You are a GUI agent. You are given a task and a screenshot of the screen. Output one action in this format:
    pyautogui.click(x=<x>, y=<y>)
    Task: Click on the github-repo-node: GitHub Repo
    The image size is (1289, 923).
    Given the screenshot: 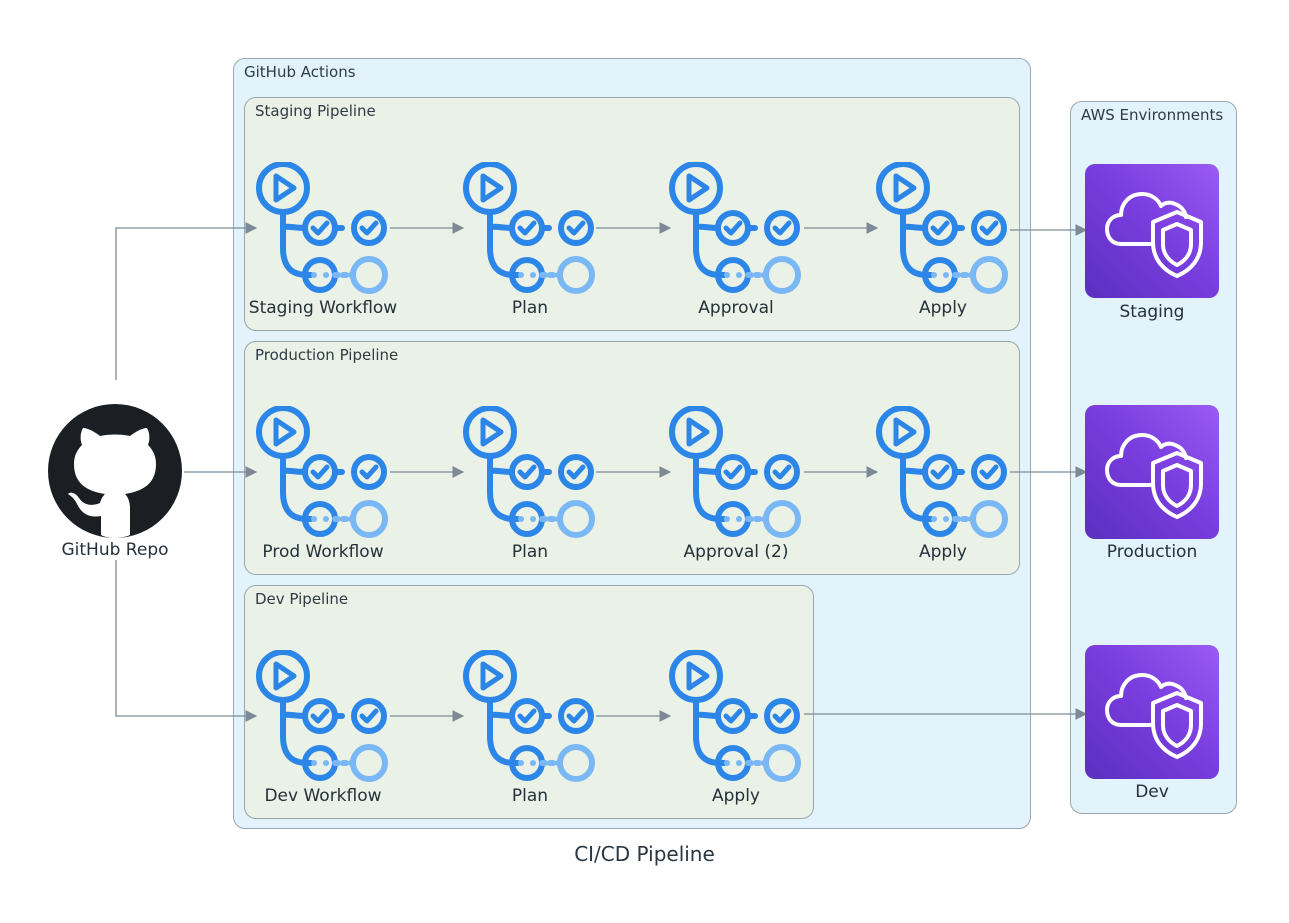 What is the action you would take?
    pyautogui.click(x=115, y=484)
    